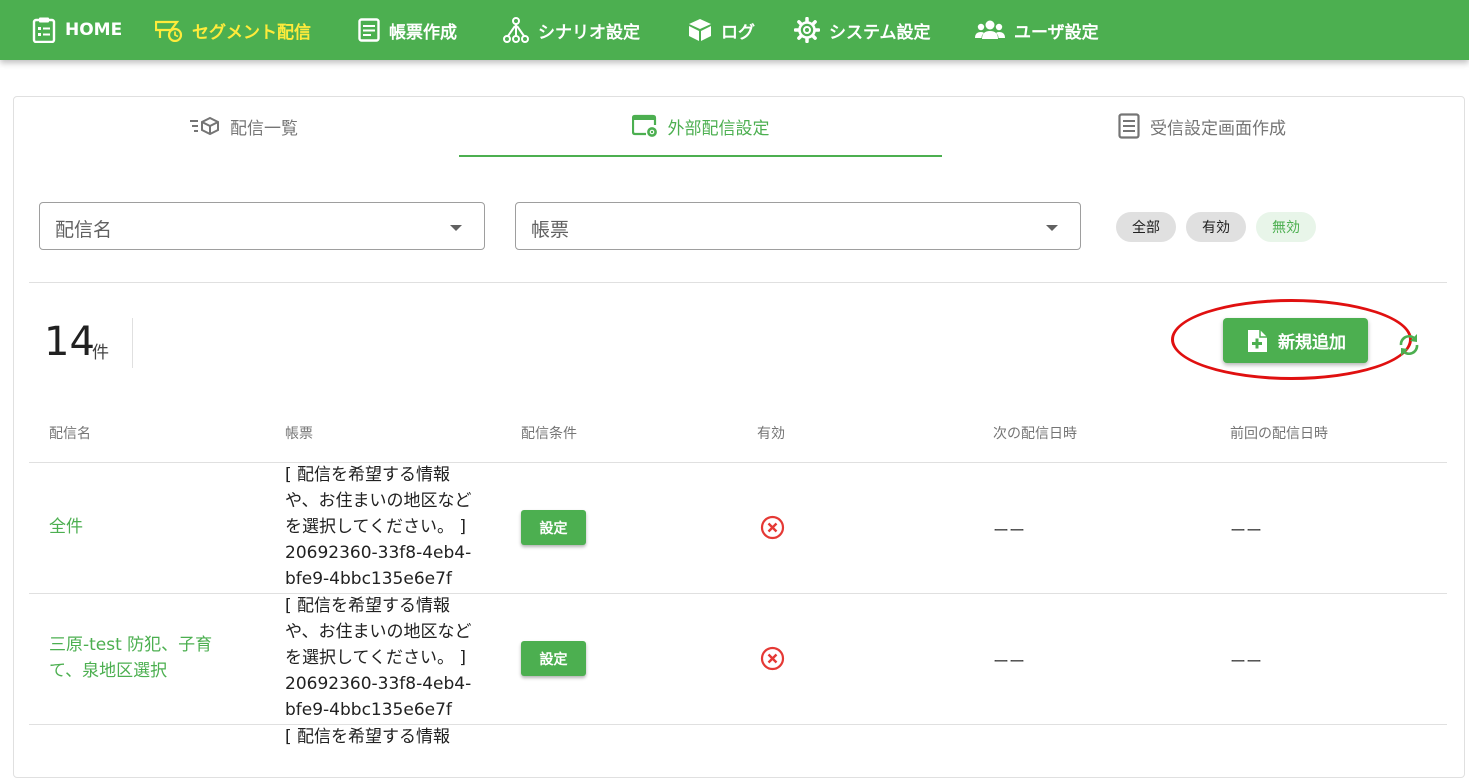 The height and width of the screenshot is (778, 1469). Describe the element at coordinates (69, 342) in the screenshot. I see `result-count: 14` at that location.